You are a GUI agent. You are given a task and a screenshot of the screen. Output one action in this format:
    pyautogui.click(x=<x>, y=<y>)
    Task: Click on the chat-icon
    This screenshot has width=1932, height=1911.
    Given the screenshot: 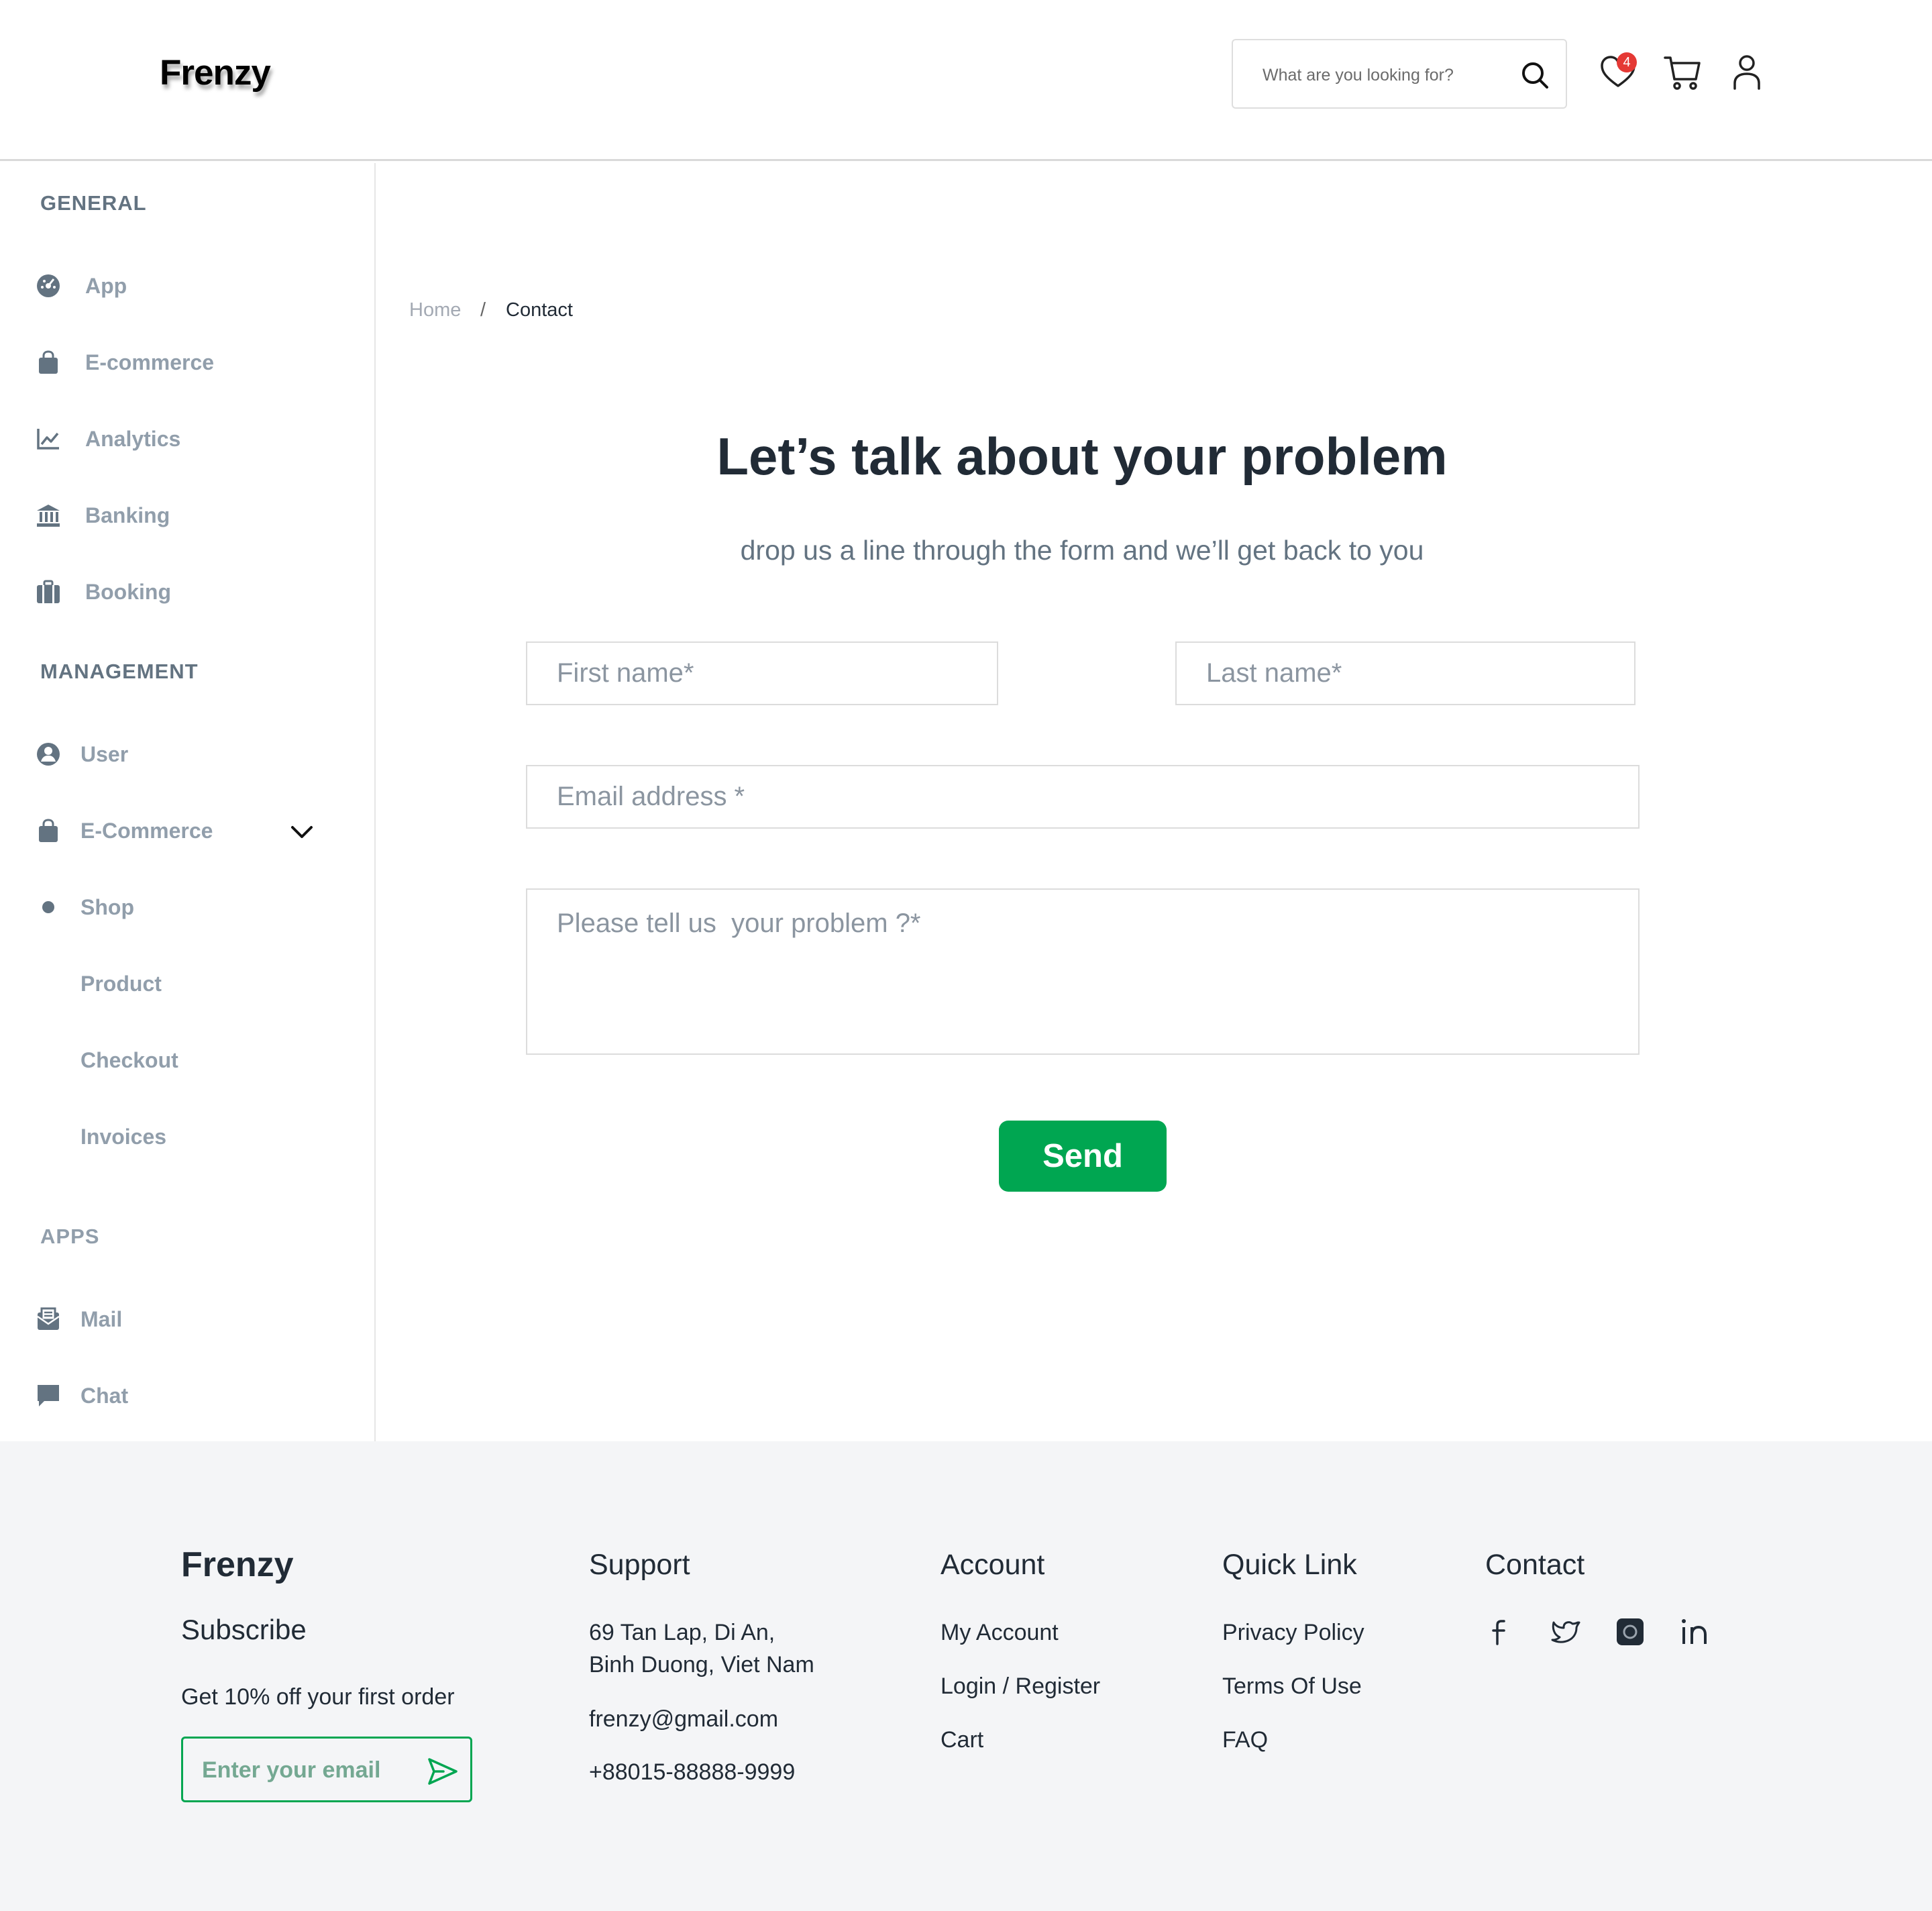 What is the action you would take?
    pyautogui.click(x=48, y=1396)
    